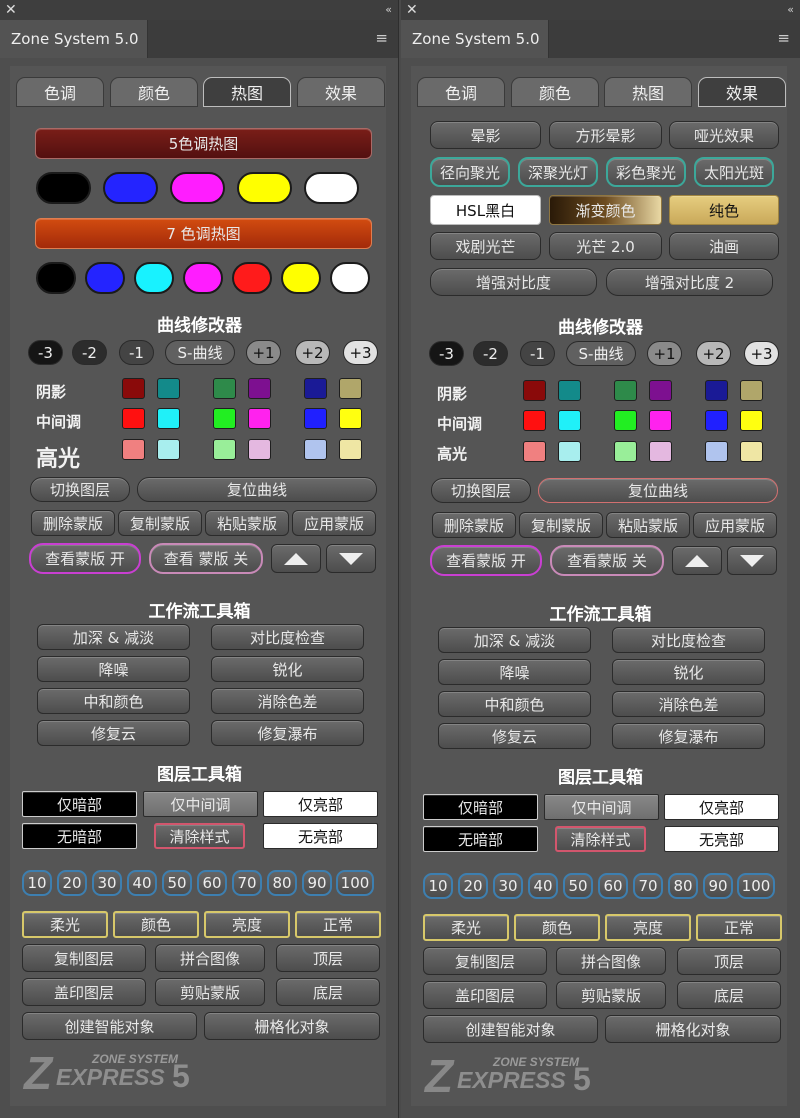 The height and width of the screenshot is (1118, 800). Describe the element at coordinates (113, 637) in the screenshot. I see `dodge-burn-button: 加深 & 减淡` at that location.